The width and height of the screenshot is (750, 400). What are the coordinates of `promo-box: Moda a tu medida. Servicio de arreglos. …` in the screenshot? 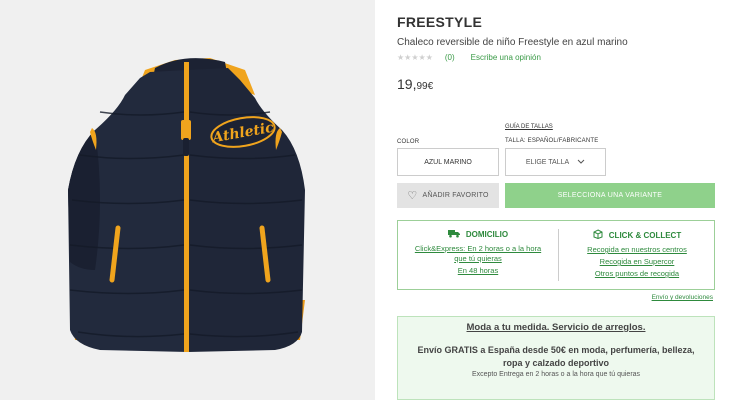 It's located at (556, 358).